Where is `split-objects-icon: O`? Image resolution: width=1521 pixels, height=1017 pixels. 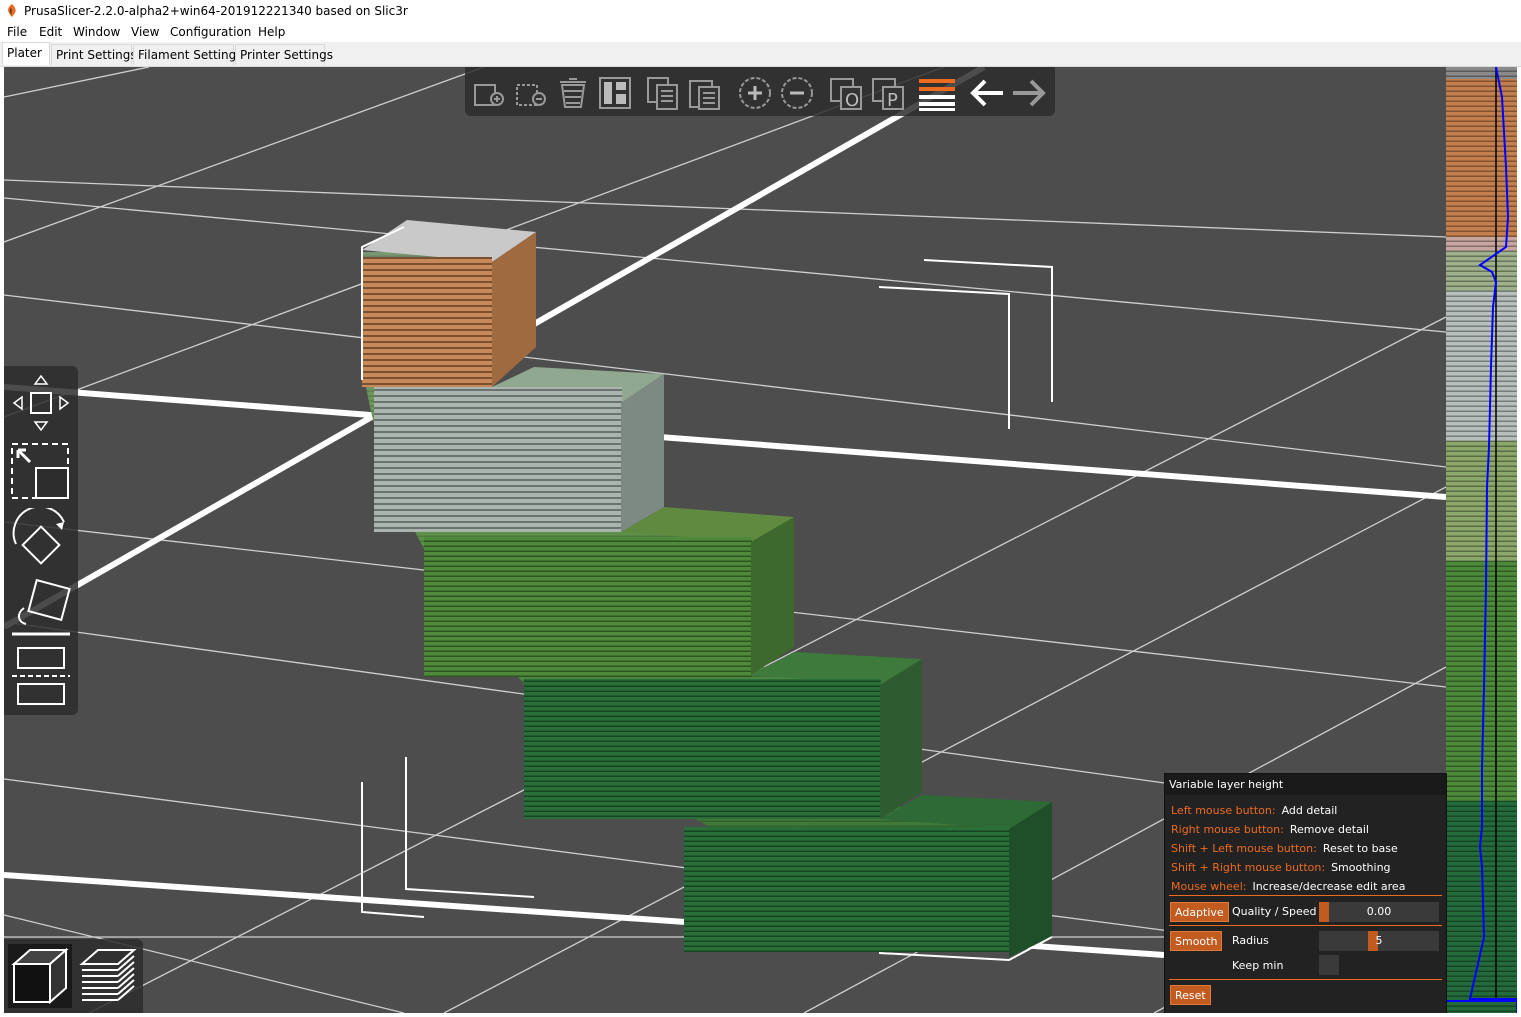
split-objects-icon: O is located at coordinates (847, 93).